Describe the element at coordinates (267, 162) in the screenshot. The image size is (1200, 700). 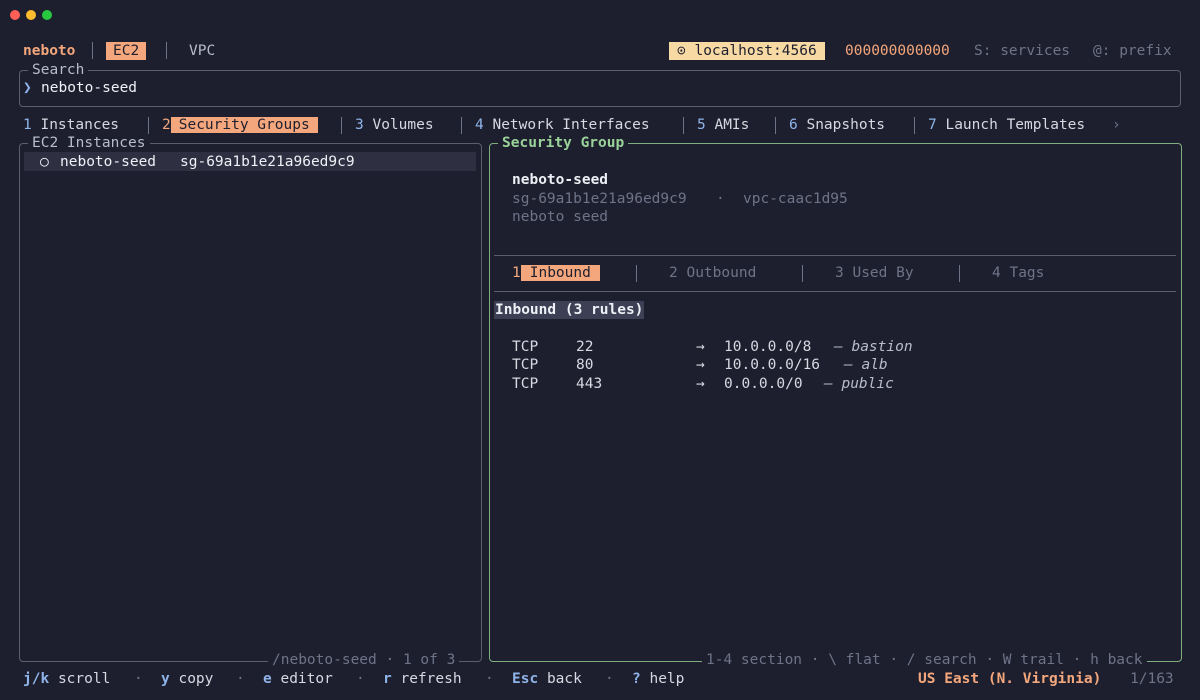
I see `list-item-id: sg-69a1b1e21a96ed9c9` at that location.